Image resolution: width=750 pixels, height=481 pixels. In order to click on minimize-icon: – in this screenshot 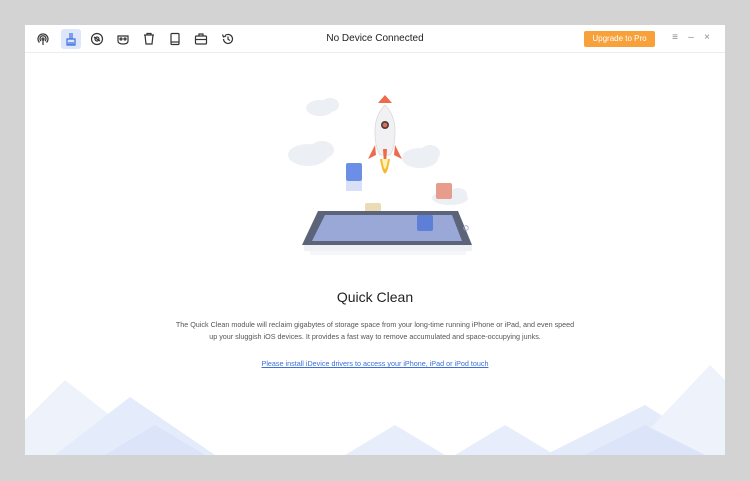, I will do `click(691, 38)`.